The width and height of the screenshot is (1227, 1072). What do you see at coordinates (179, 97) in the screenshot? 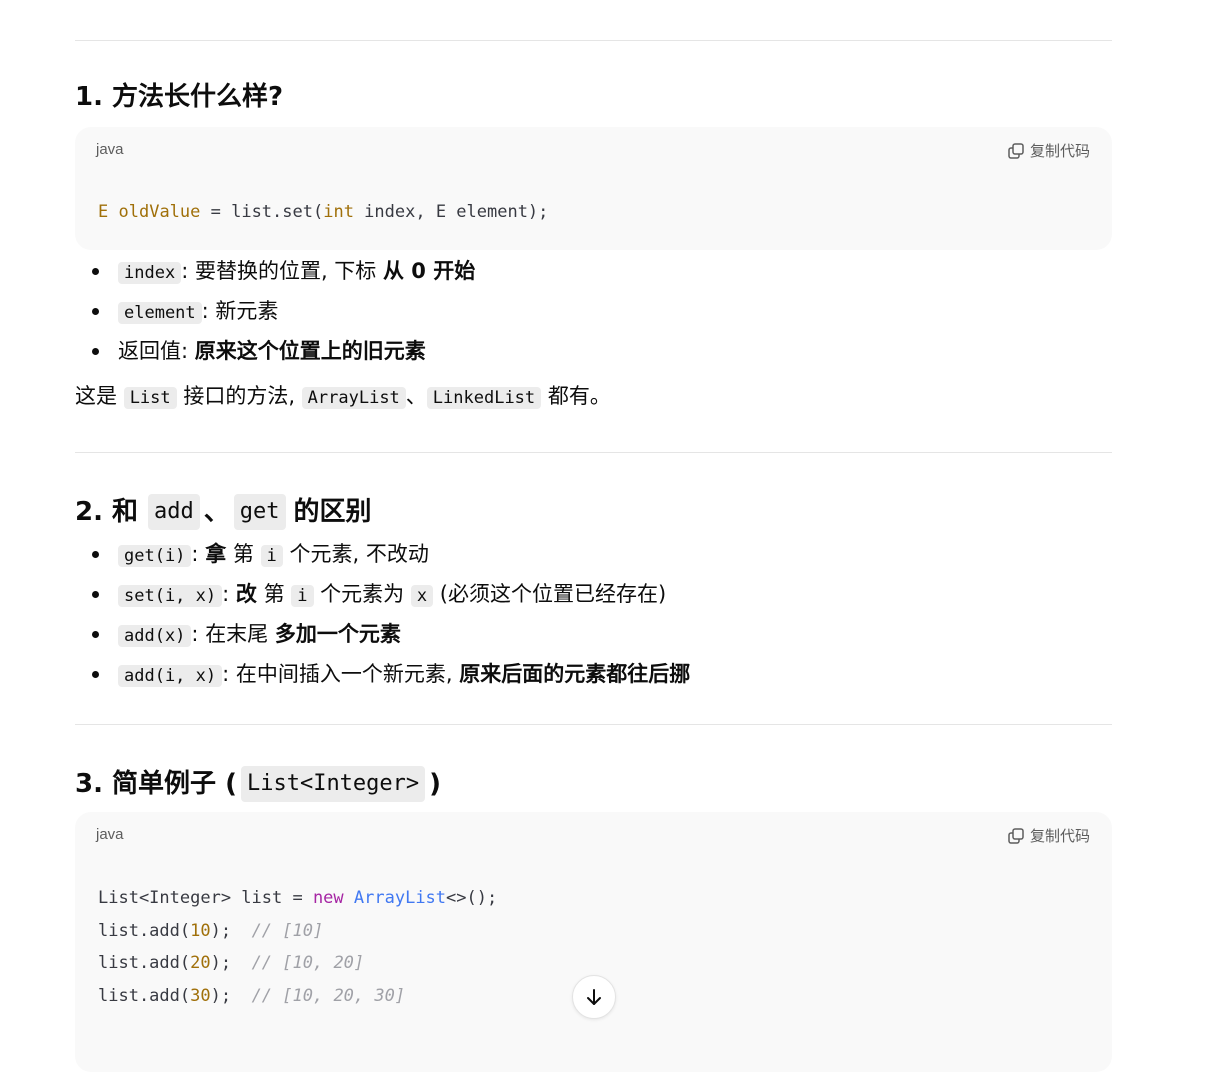
I see `section-heading-1: 1. 方法长什么样?` at bounding box center [179, 97].